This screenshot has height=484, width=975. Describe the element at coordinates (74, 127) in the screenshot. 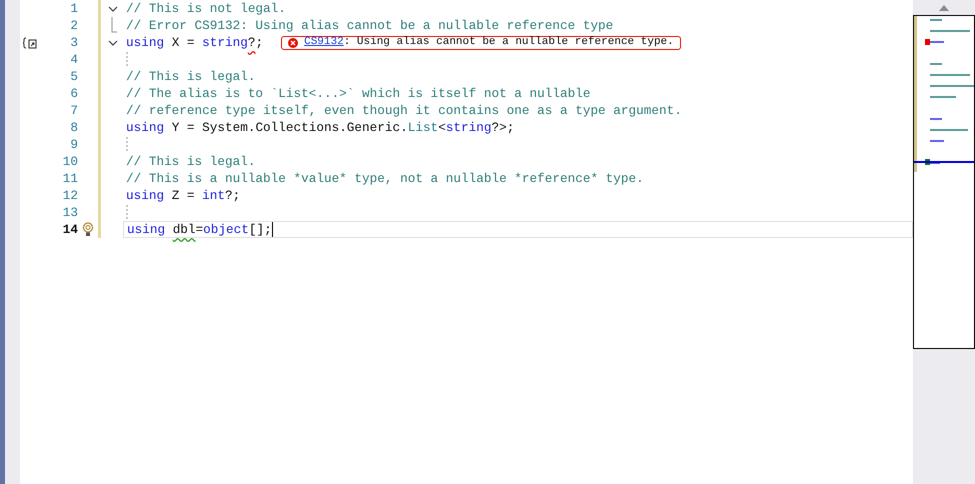

I see `line-number: 8` at that location.